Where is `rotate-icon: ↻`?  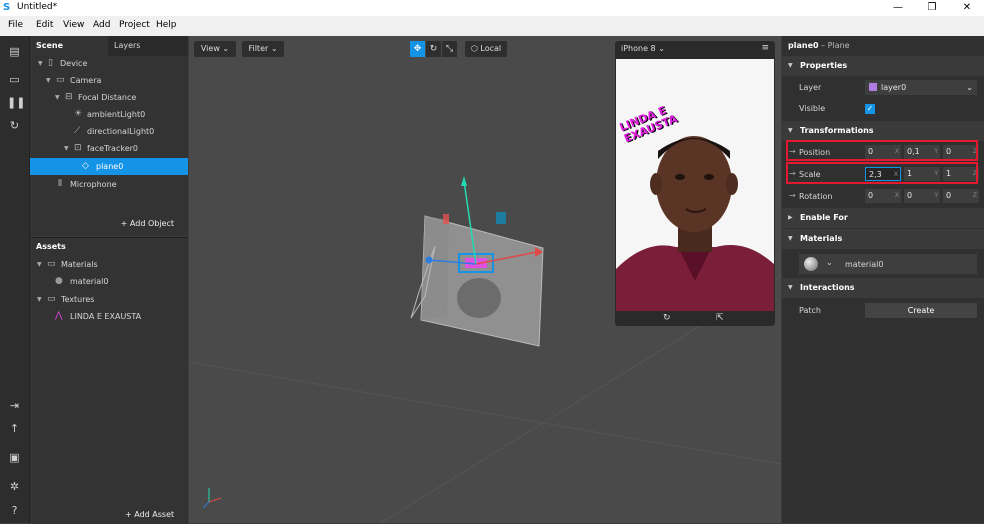
rotate-icon: ↻ is located at coordinates (667, 318).